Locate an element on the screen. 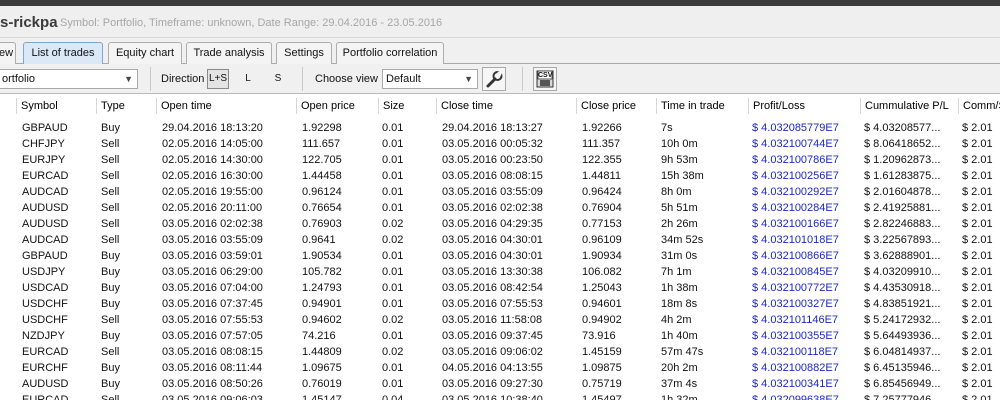  column-header-close-price: Close price is located at coordinates (616, 106).